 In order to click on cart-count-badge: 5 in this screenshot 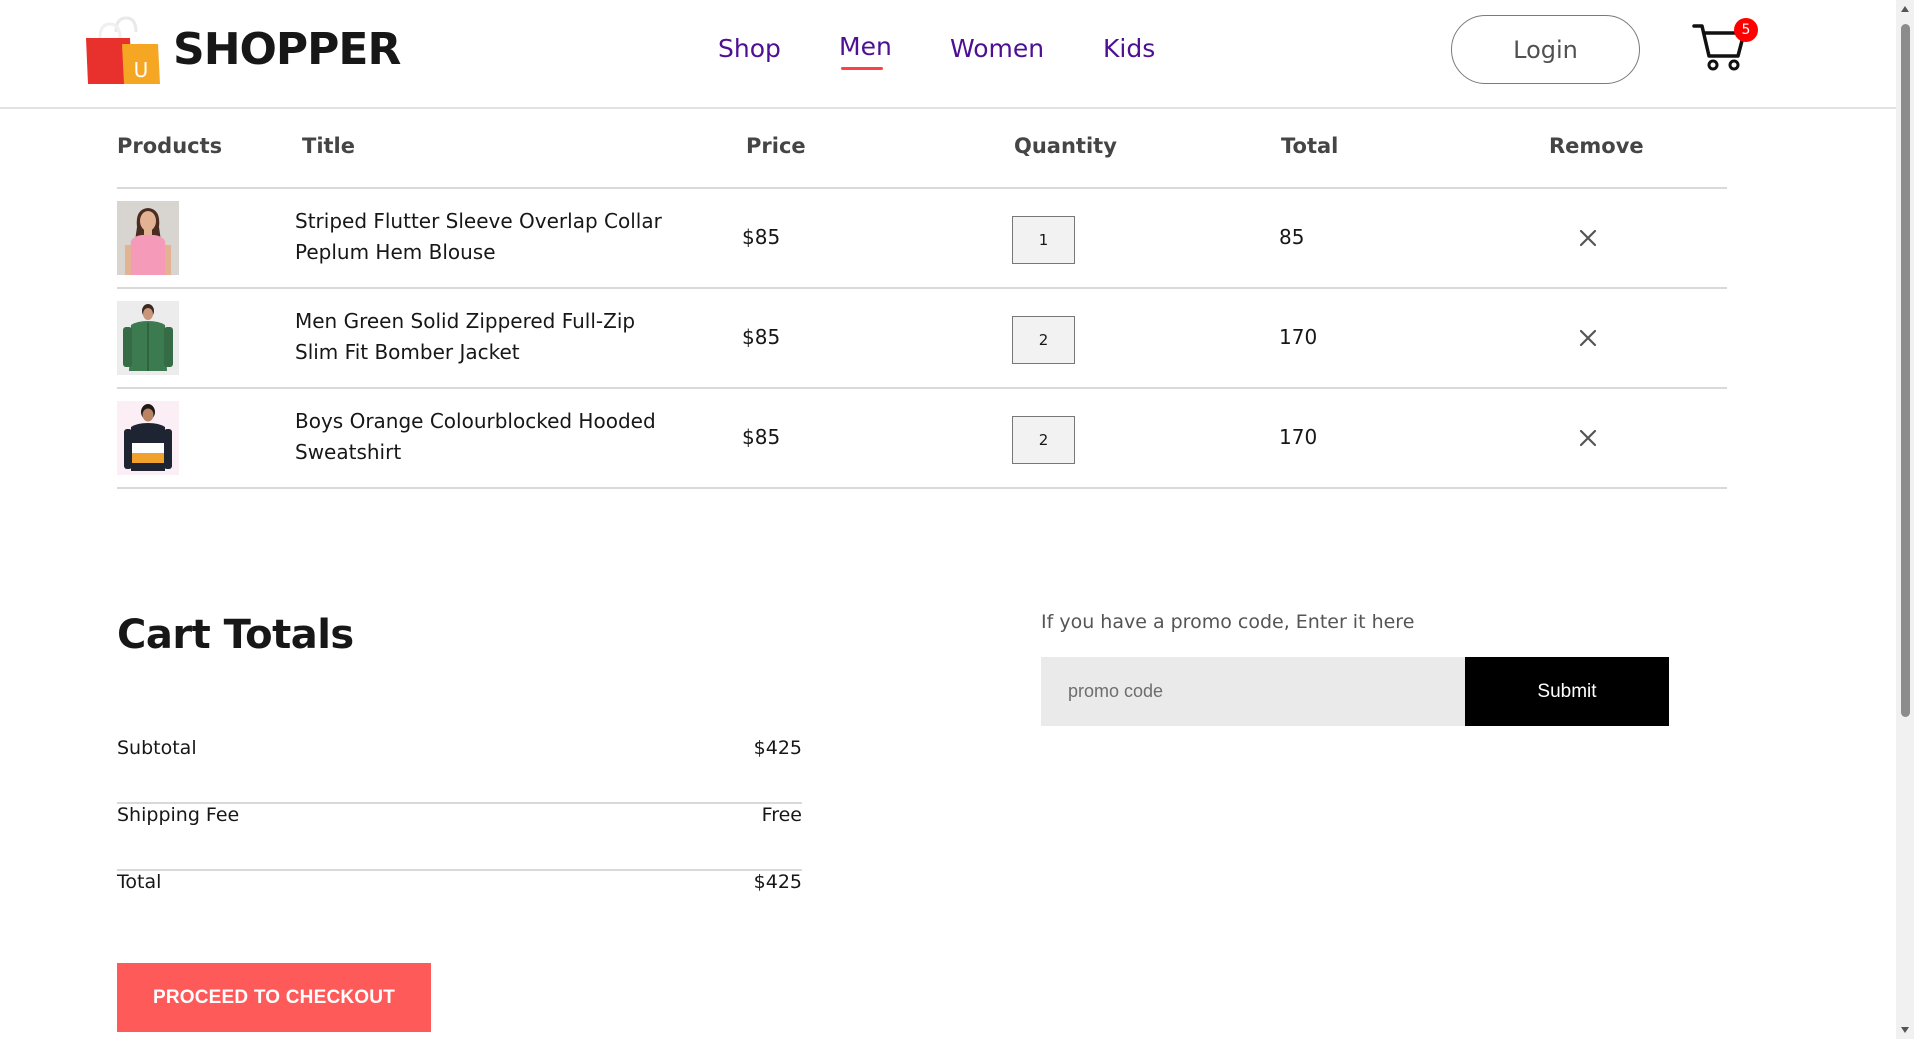, I will do `click(1746, 30)`.